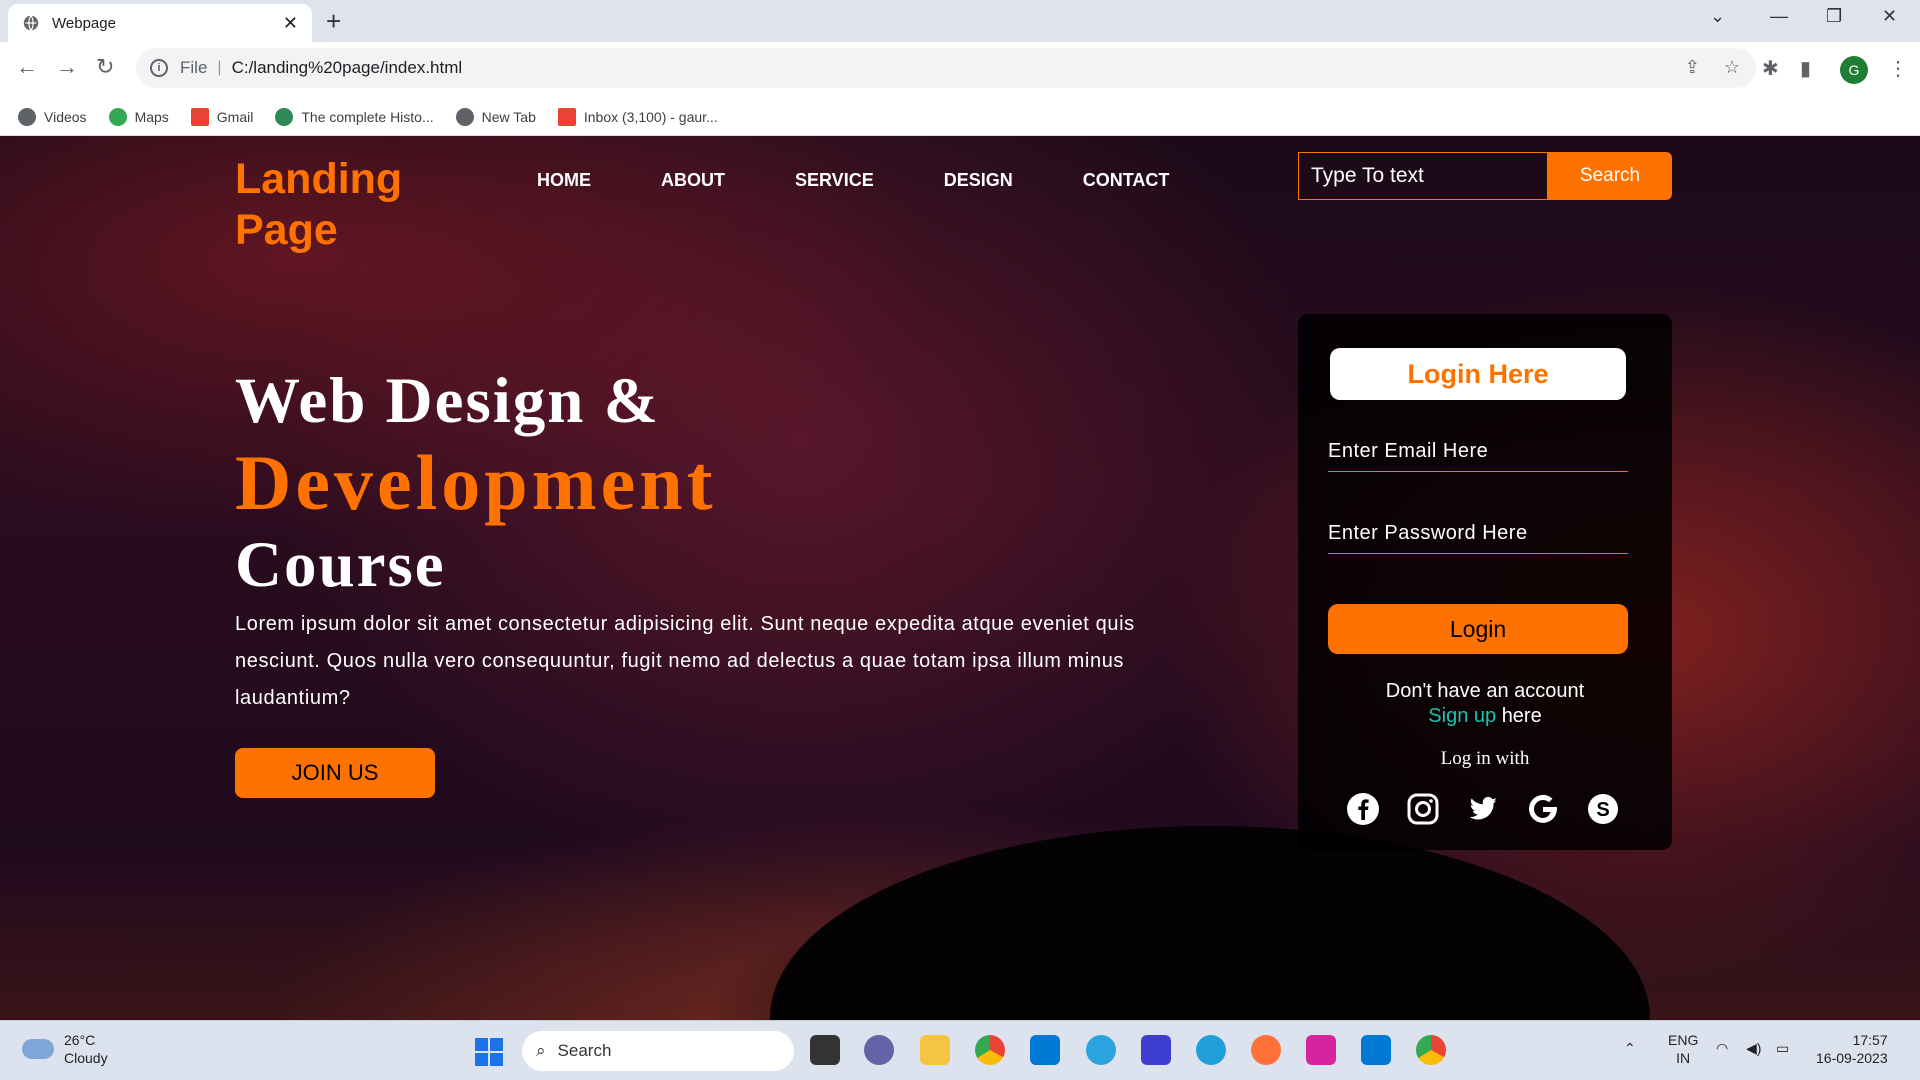 The height and width of the screenshot is (1080, 1920). I want to click on hero-heading: Web Design & Development Course, so click(476, 483).